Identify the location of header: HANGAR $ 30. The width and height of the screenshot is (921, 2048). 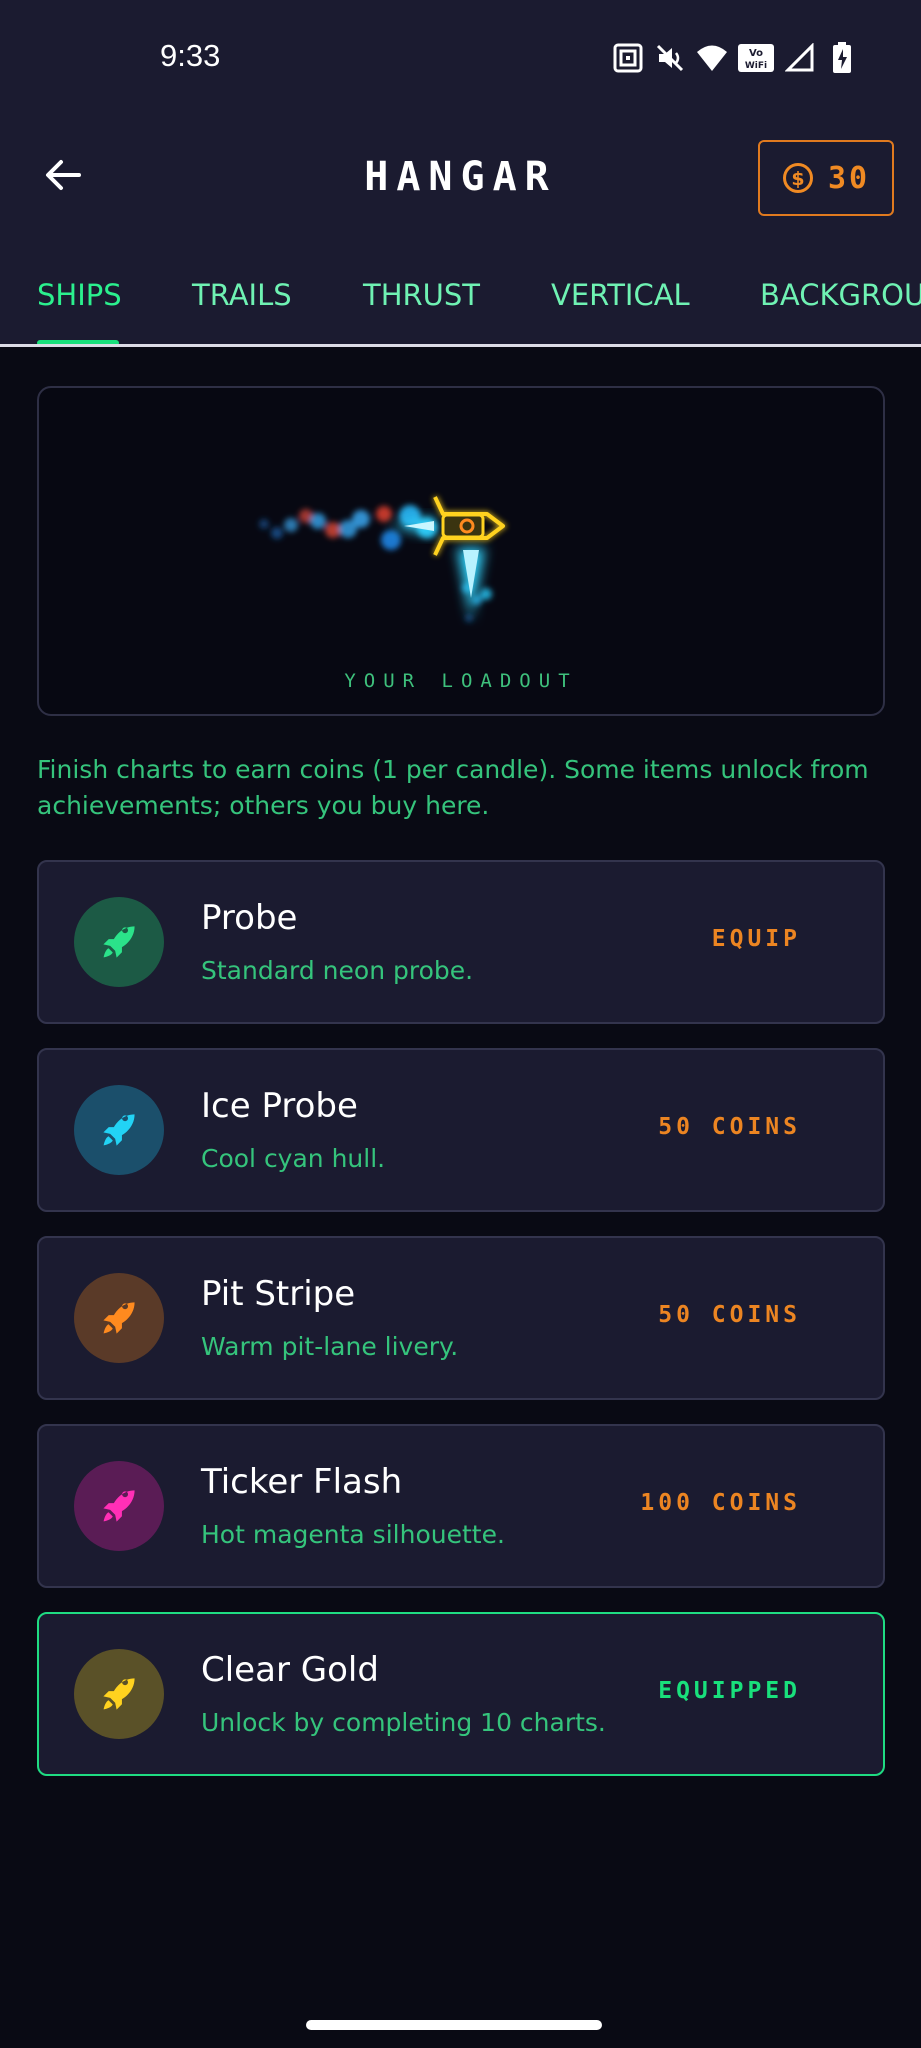
(460, 180).